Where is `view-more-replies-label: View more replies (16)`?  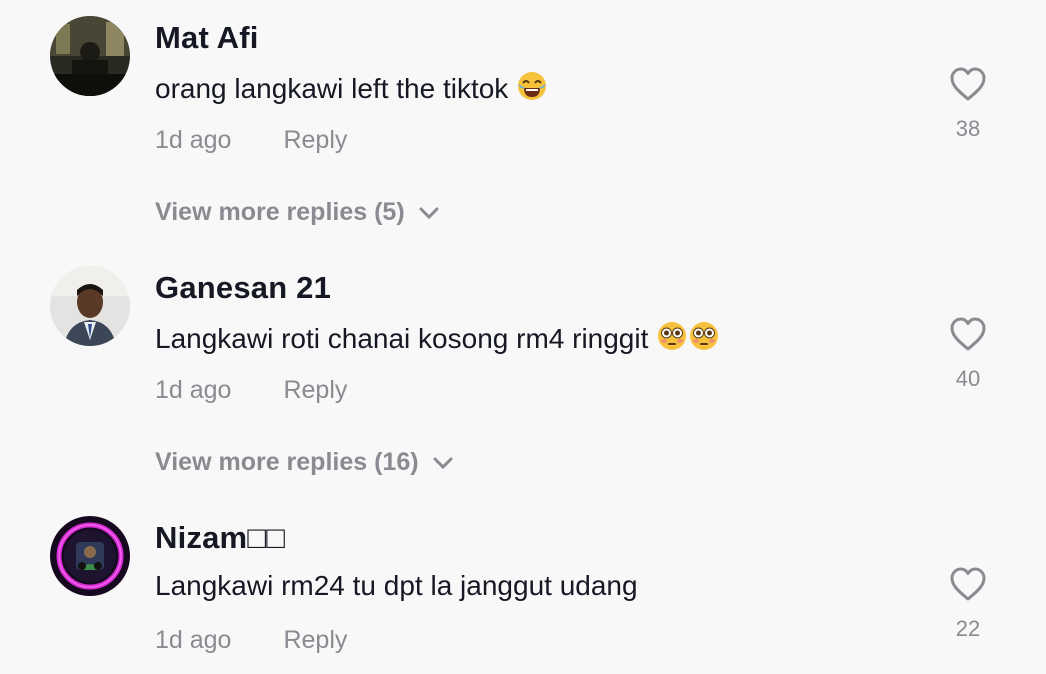
view-more-replies-label: View more replies (16) is located at coordinates (287, 462).